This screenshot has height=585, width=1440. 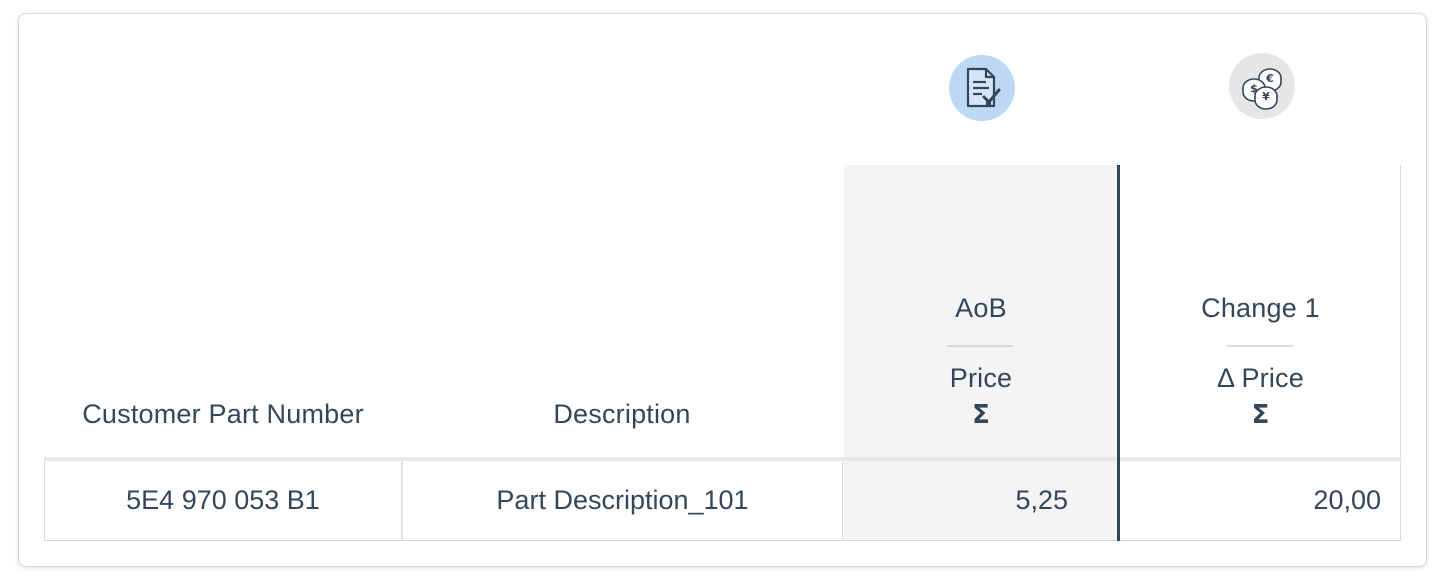 What do you see at coordinates (1260, 378) in the screenshot?
I see `header-change-delta-price: Δ Price` at bounding box center [1260, 378].